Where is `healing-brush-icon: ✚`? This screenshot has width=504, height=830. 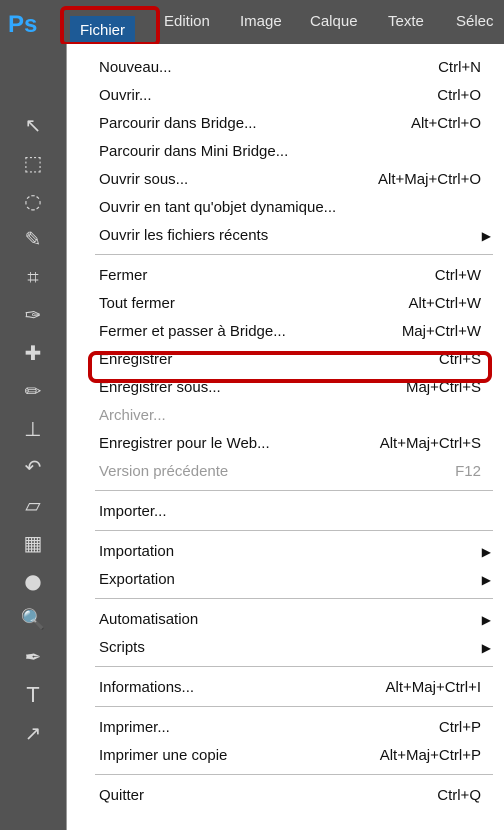 healing-brush-icon: ✚ is located at coordinates (33, 353).